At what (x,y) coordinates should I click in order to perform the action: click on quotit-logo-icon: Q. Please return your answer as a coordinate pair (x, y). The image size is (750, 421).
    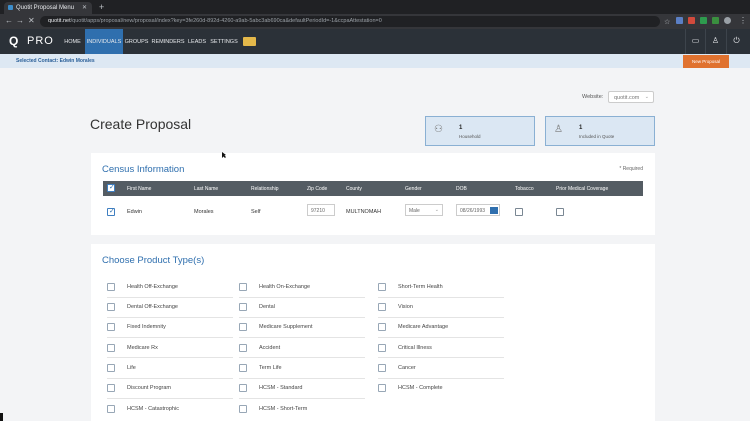
    Looking at the image, I should click on (15, 41).